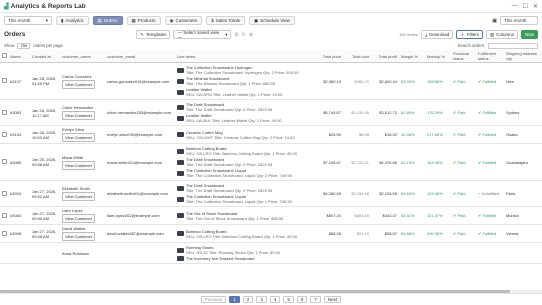 This screenshot has width=542, height=305. I want to click on col-header-shipping-city: Shipping address city, so click(523, 56).